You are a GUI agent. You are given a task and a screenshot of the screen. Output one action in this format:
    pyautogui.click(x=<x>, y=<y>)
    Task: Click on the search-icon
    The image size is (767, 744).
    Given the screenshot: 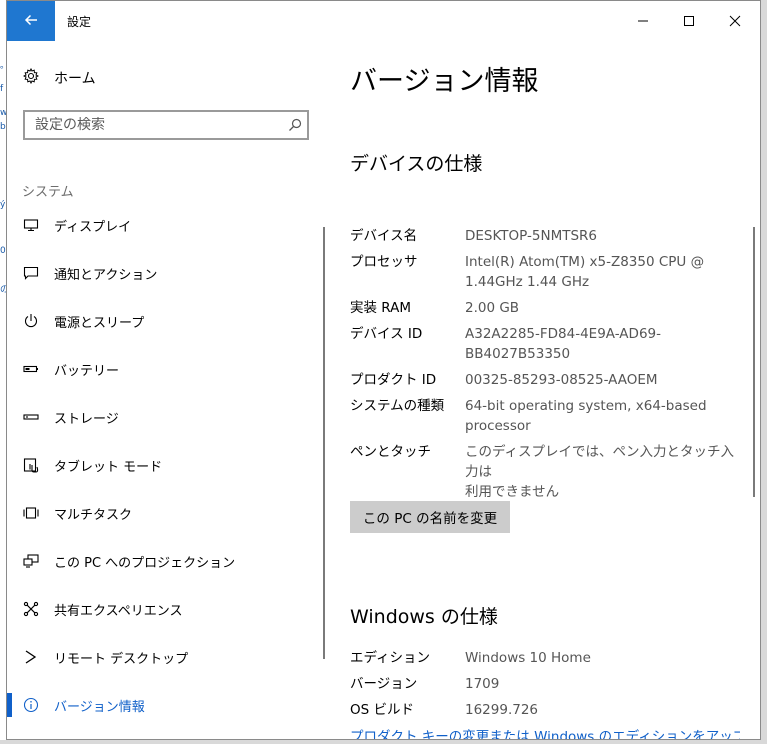 What is the action you would take?
    pyautogui.click(x=295, y=125)
    